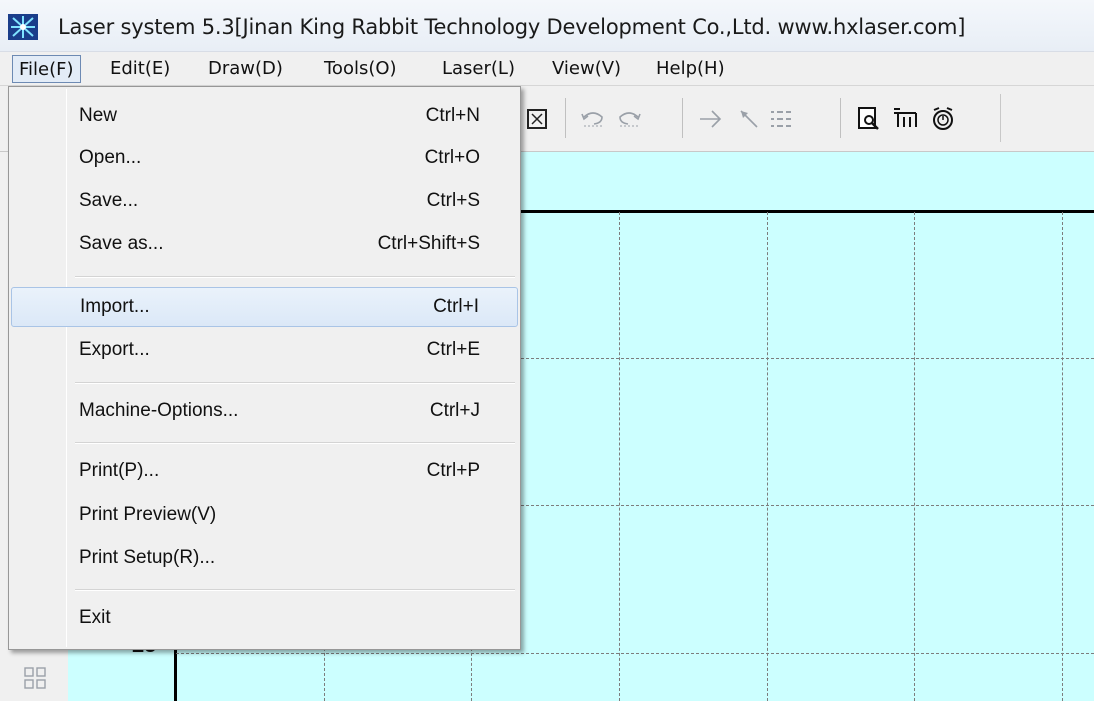 The width and height of the screenshot is (1094, 701). I want to click on menu-draw: Draw(D), so click(245, 69).